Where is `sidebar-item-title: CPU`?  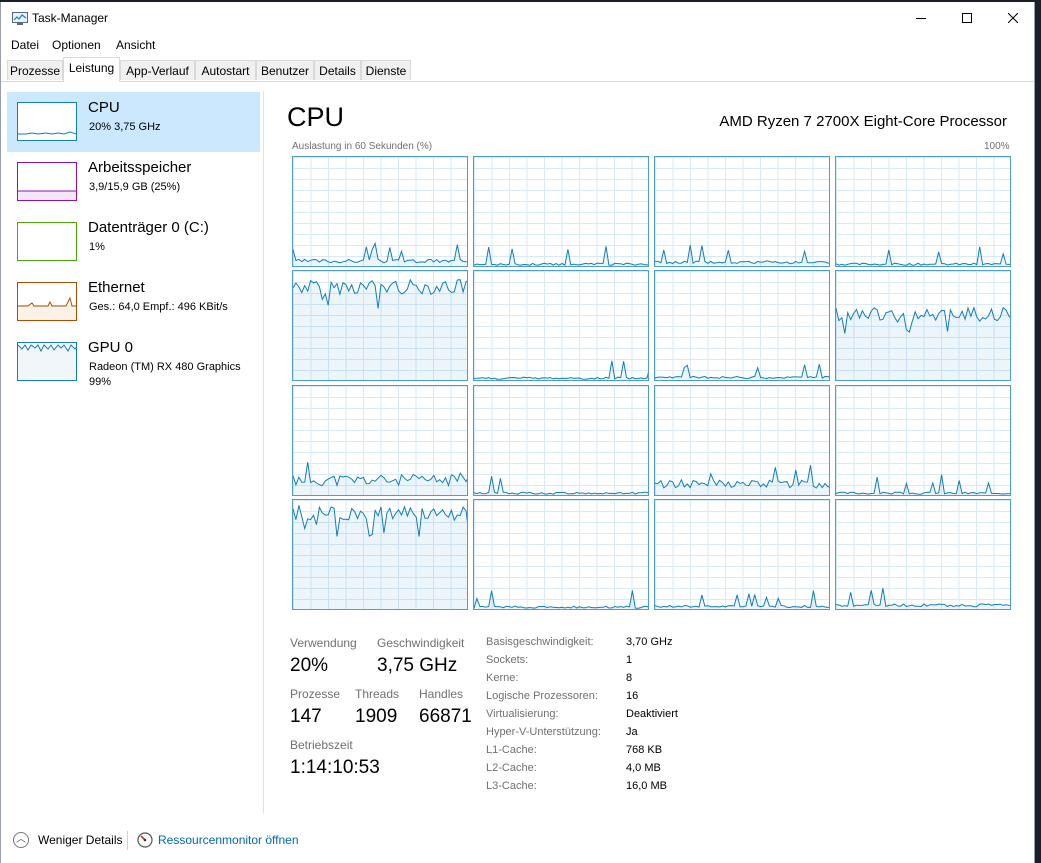
sidebar-item-title: CPU is located at coordinates (104, 107).